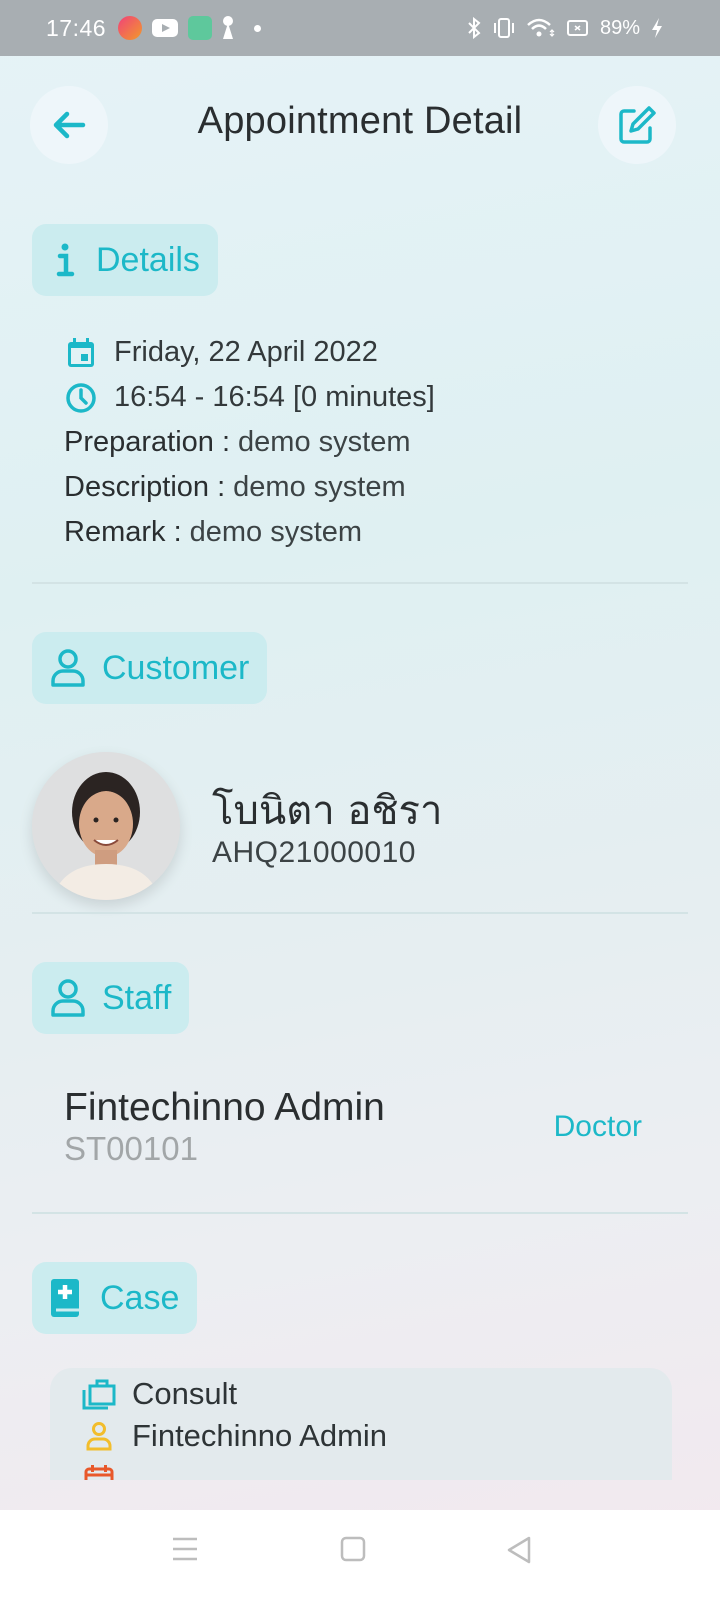 This screenshot has width=720, height=1600. Describe the element at coordinates (148, 259) in the screenshot. I see `details-section-label: Details` at that location.